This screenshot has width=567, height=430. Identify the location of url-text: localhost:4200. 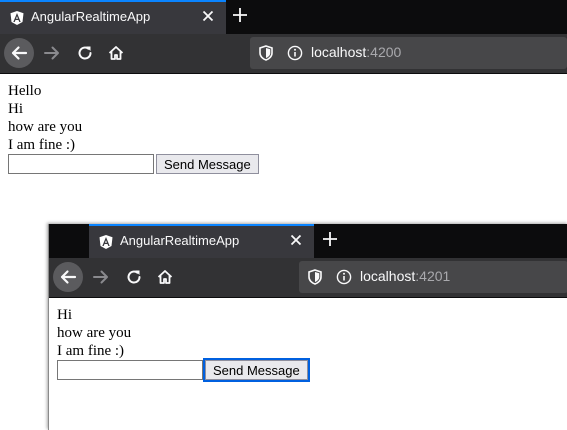
(356, 52).